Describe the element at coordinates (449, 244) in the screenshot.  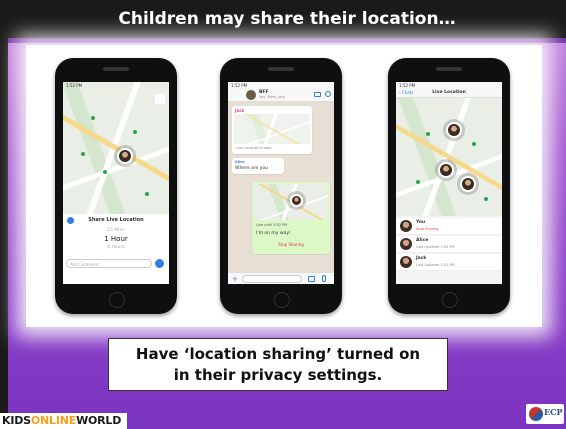
I see `live-location-row: Alice Last Updated 1:50 PM` at that location.